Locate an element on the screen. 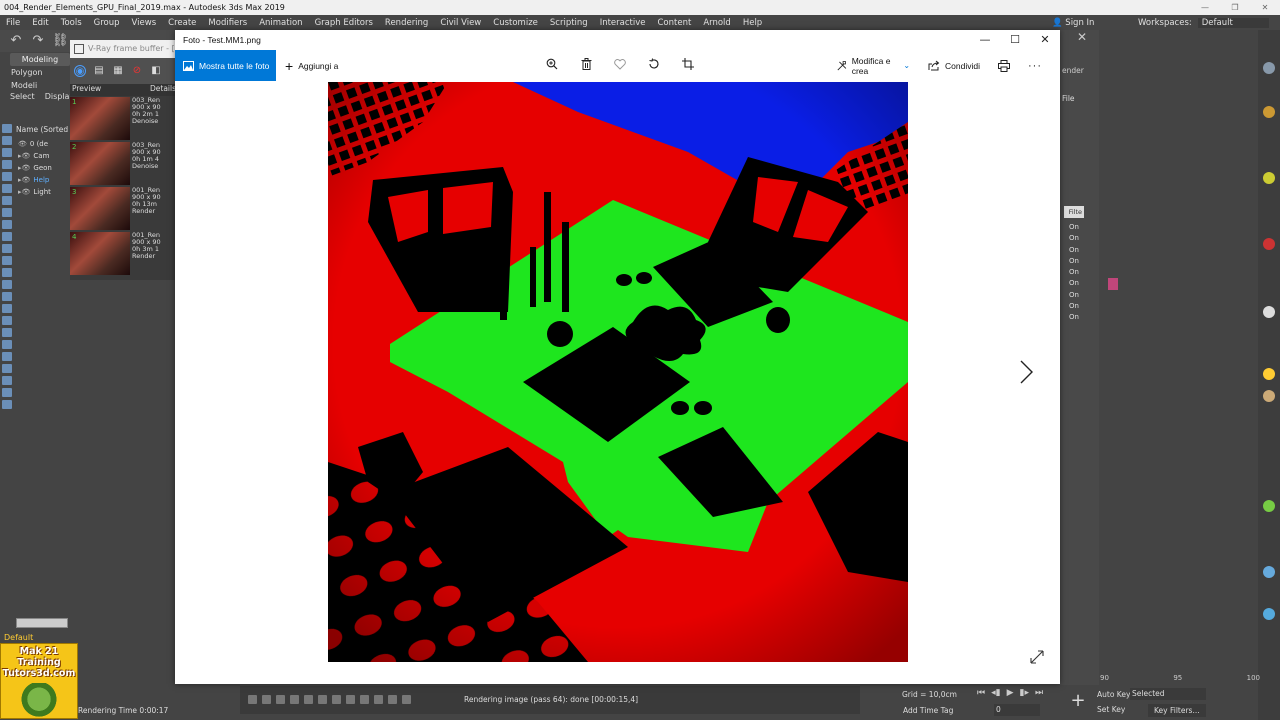 The width and height of the screenshot is (1280, 720). menu-item-arnold: Arnold is located at coordinates (717, 23).